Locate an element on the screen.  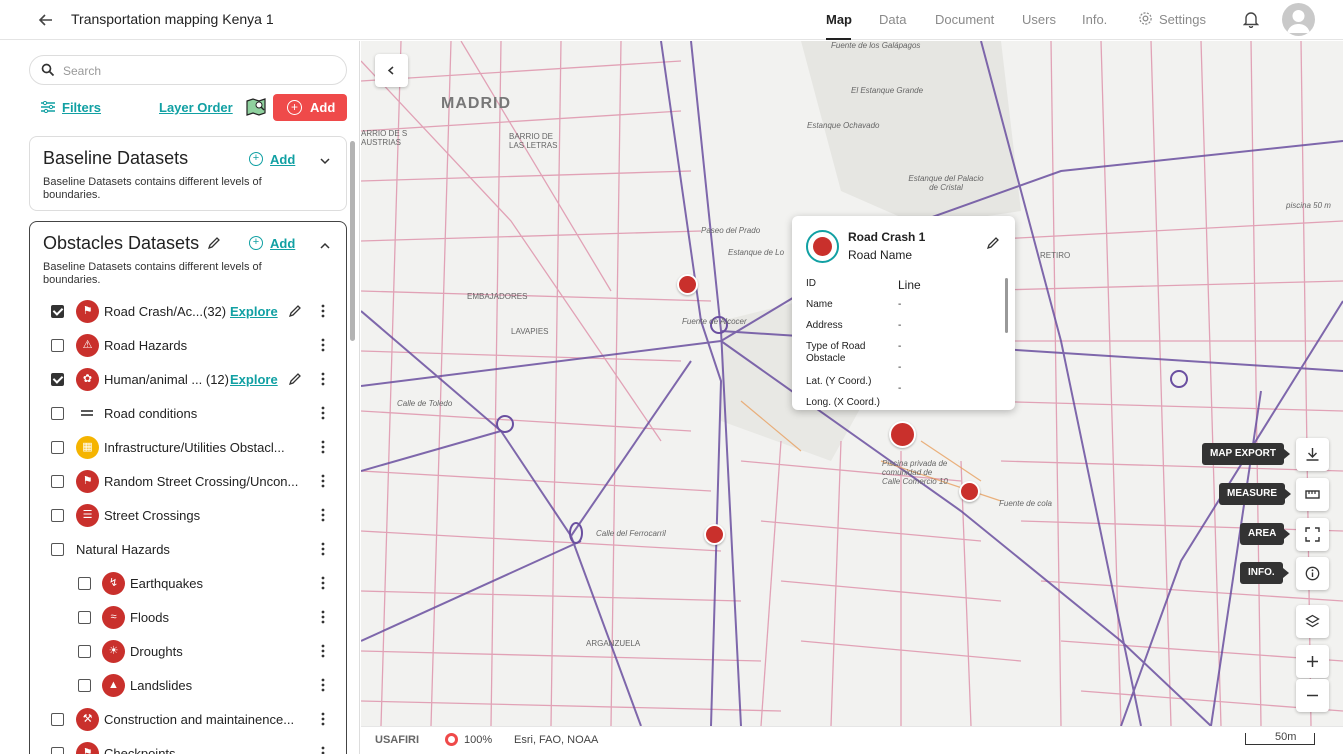
opacity-ring-icon is located at coordinates (451, 739).